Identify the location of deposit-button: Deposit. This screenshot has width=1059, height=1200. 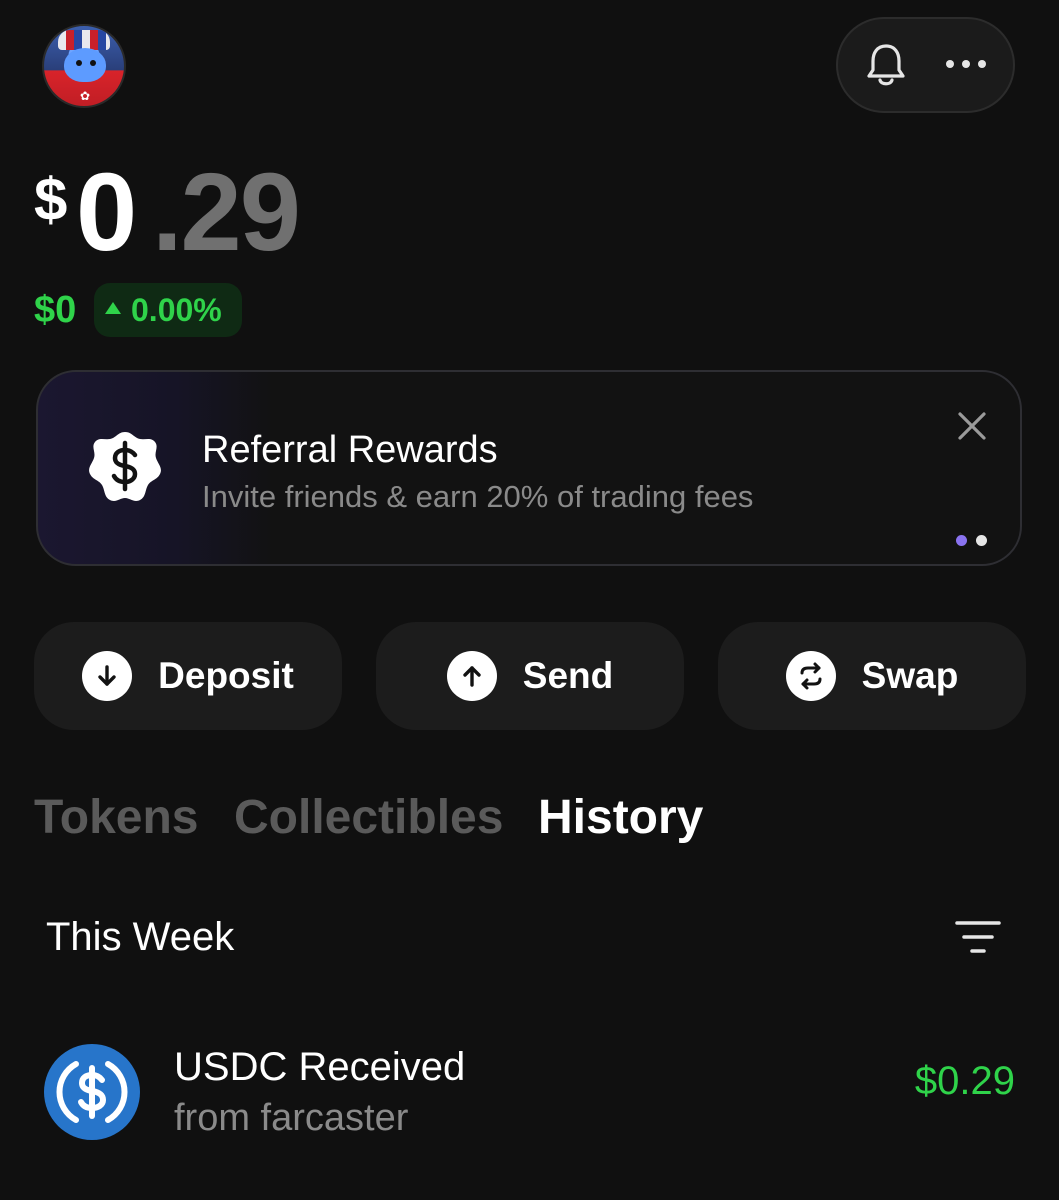
(188, 676).